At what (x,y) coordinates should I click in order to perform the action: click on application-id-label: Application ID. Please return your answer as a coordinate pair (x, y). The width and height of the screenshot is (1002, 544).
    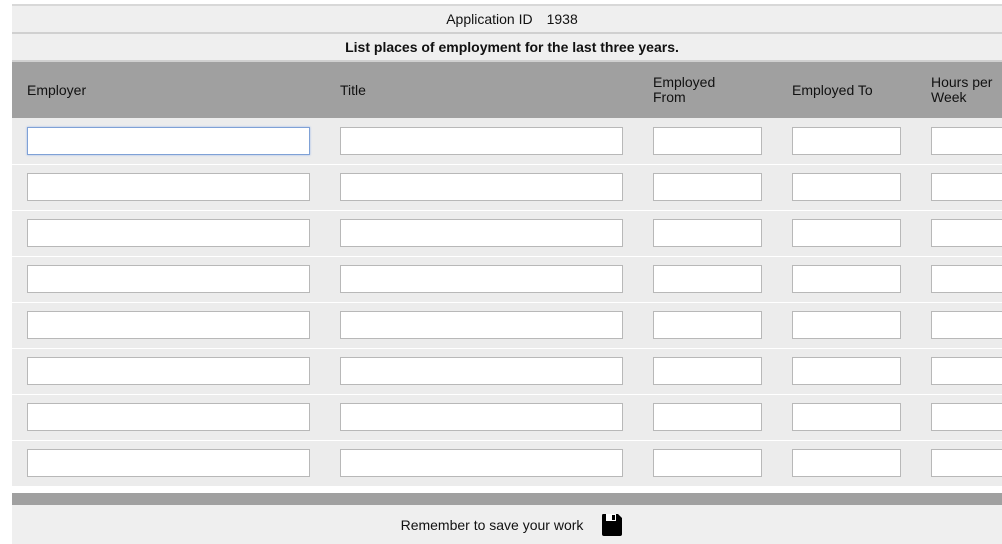
    Looking at the image, I should click on (489, 19).